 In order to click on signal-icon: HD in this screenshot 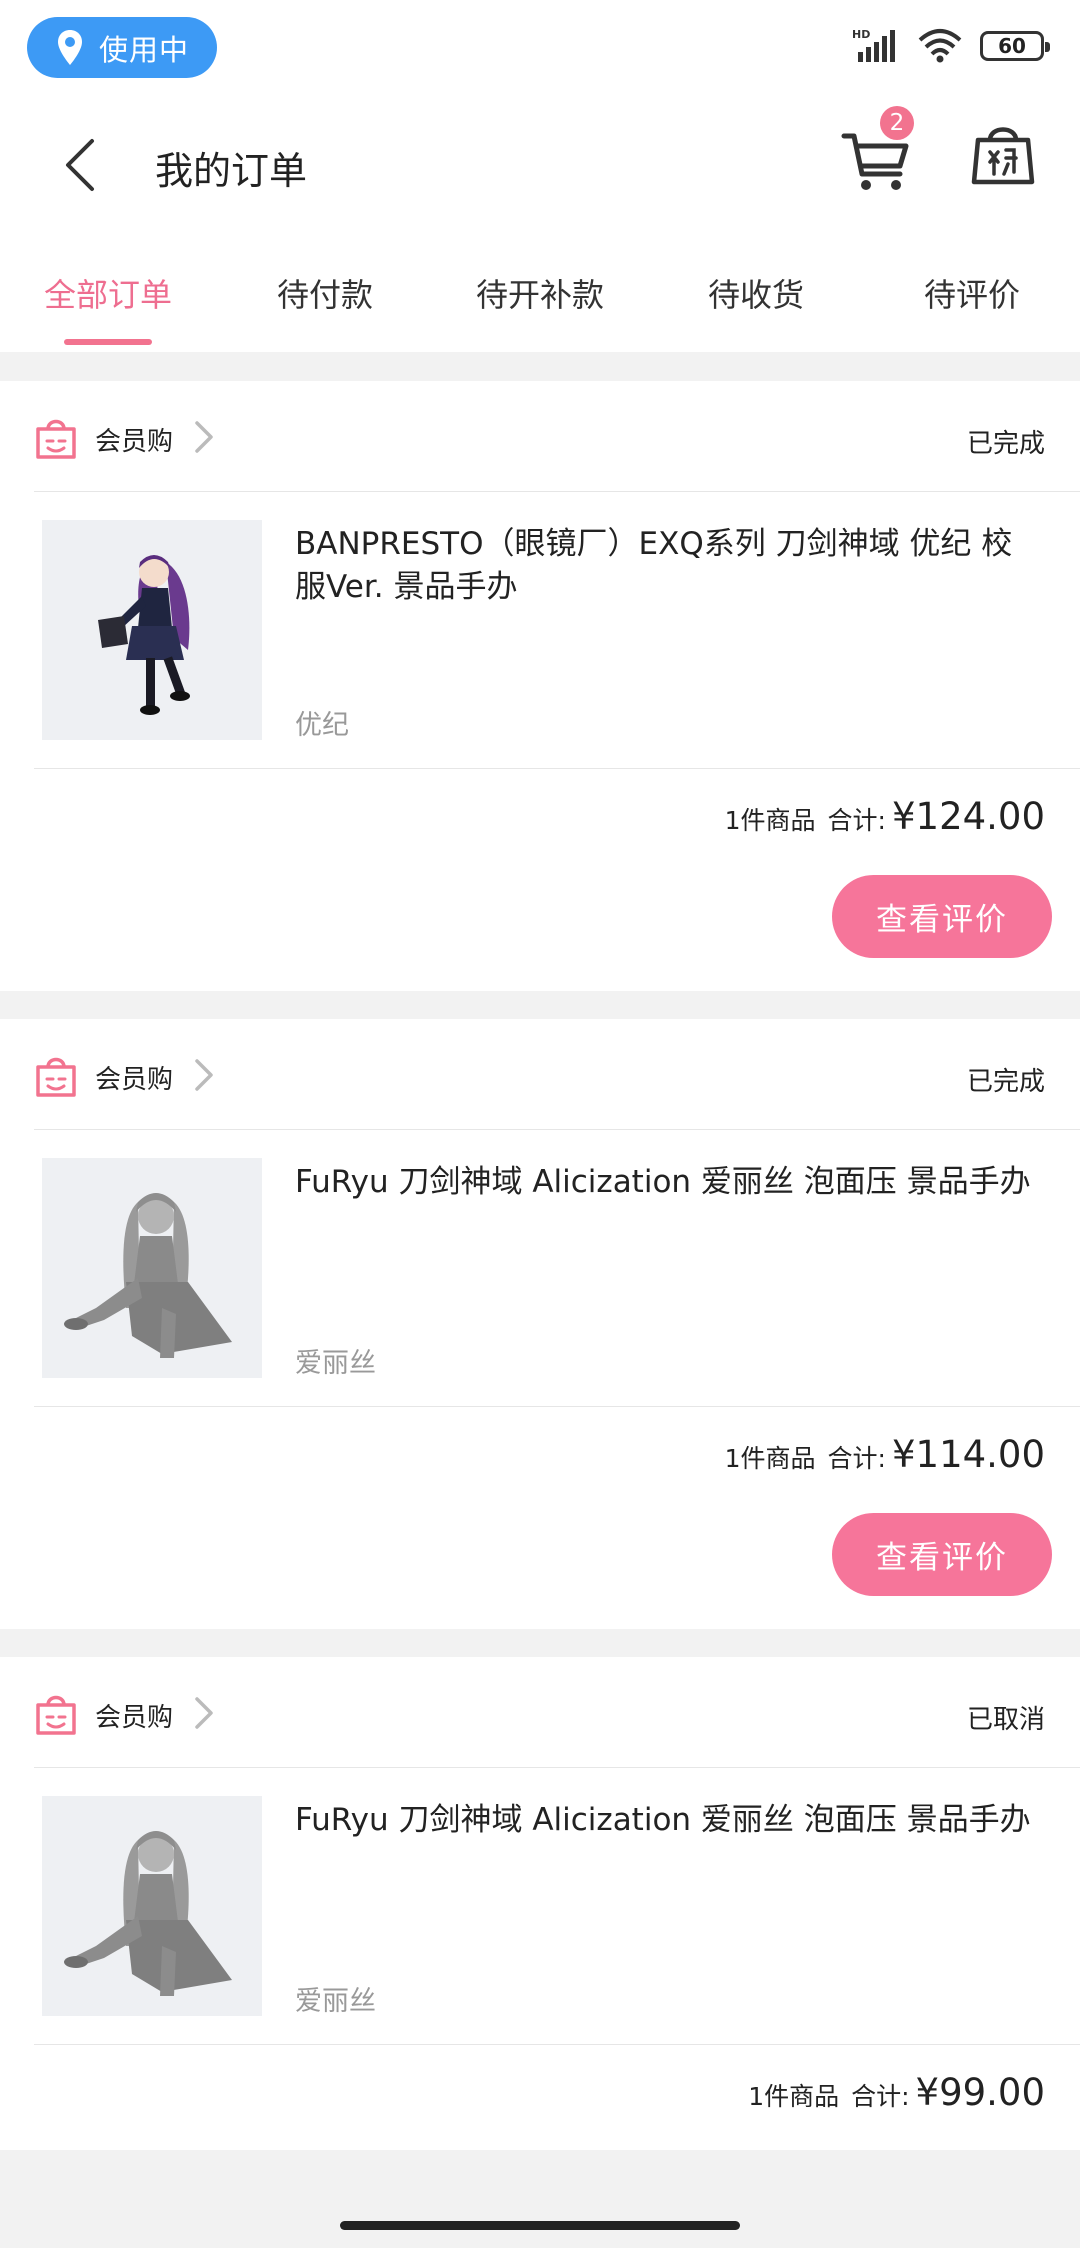, I will do `click(873, 45)`.